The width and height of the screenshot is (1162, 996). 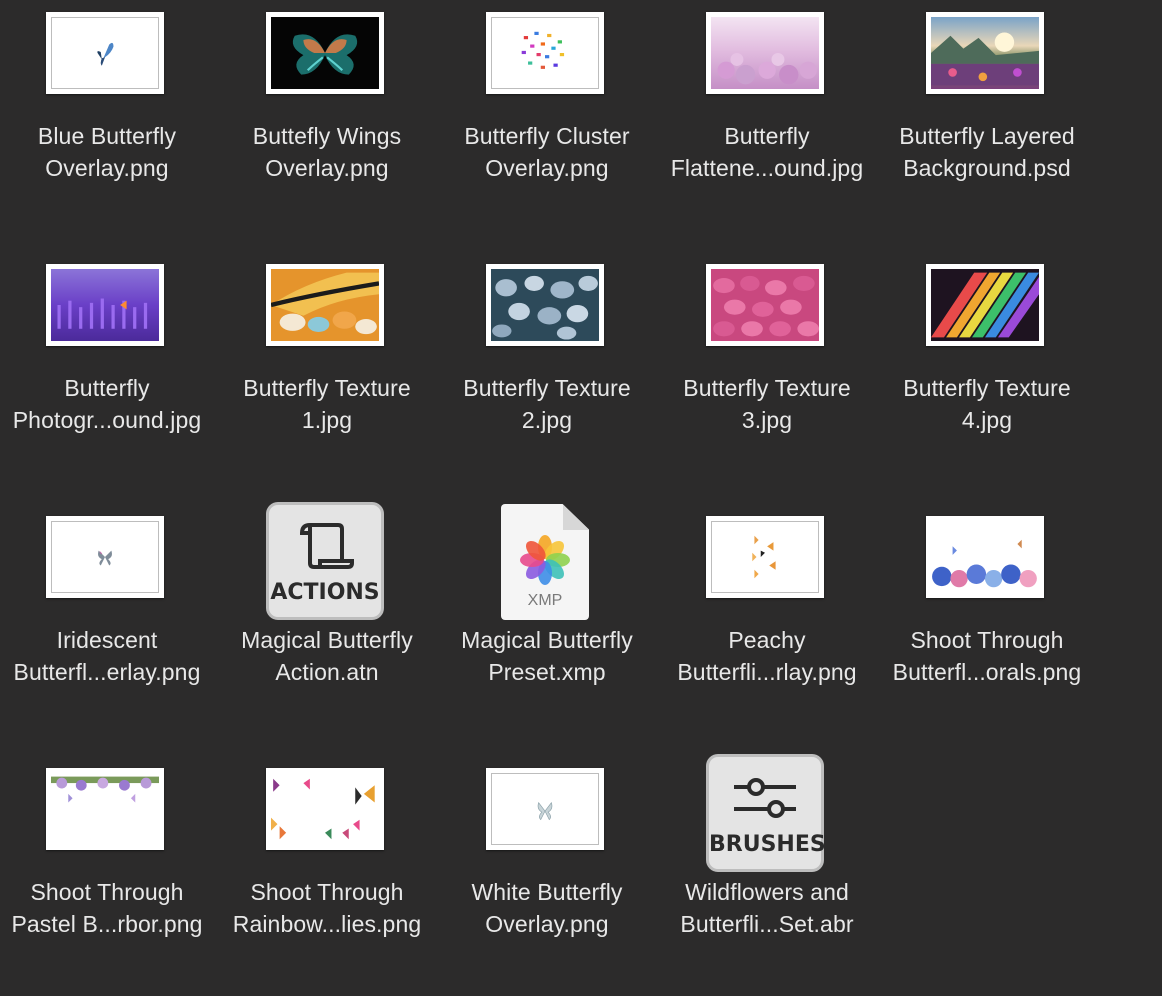 I want to click on file-name: Butterfly Layered Background.psd, so click(x=987, y=152).